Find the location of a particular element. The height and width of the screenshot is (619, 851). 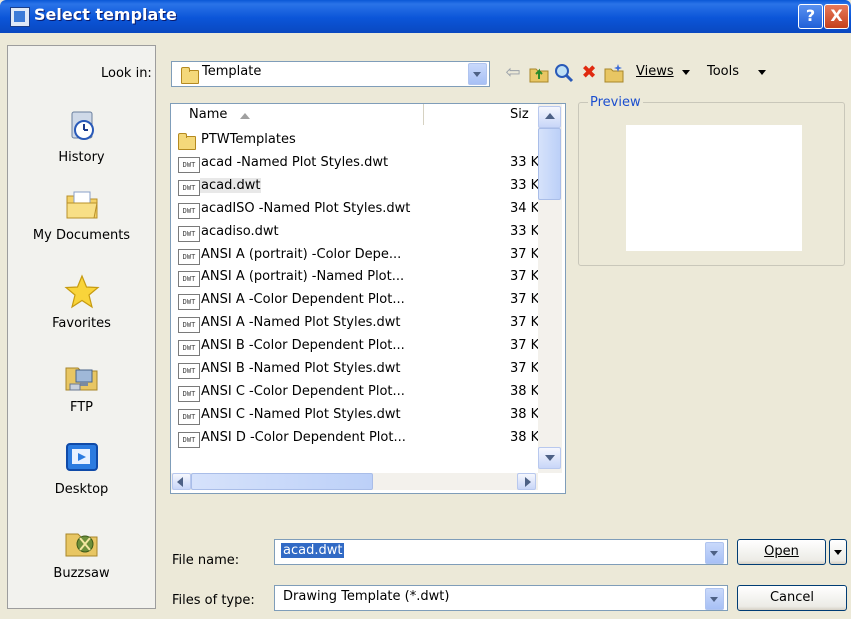

file-name-cell: acad -Named Plot Styles.dwt is located at coordinates (295, 162).